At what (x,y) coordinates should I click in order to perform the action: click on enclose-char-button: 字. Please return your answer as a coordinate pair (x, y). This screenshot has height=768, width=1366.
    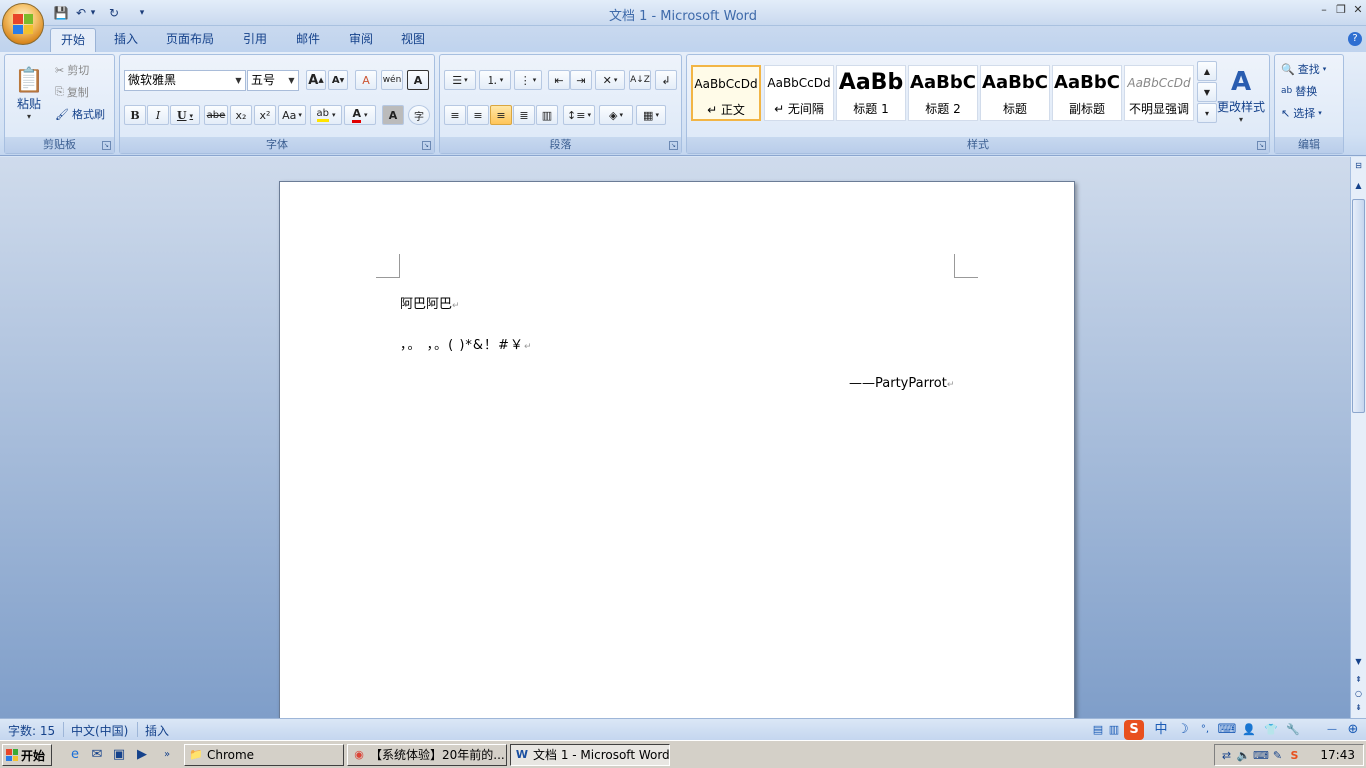
    Looking at the image, I should click on (419, 115).